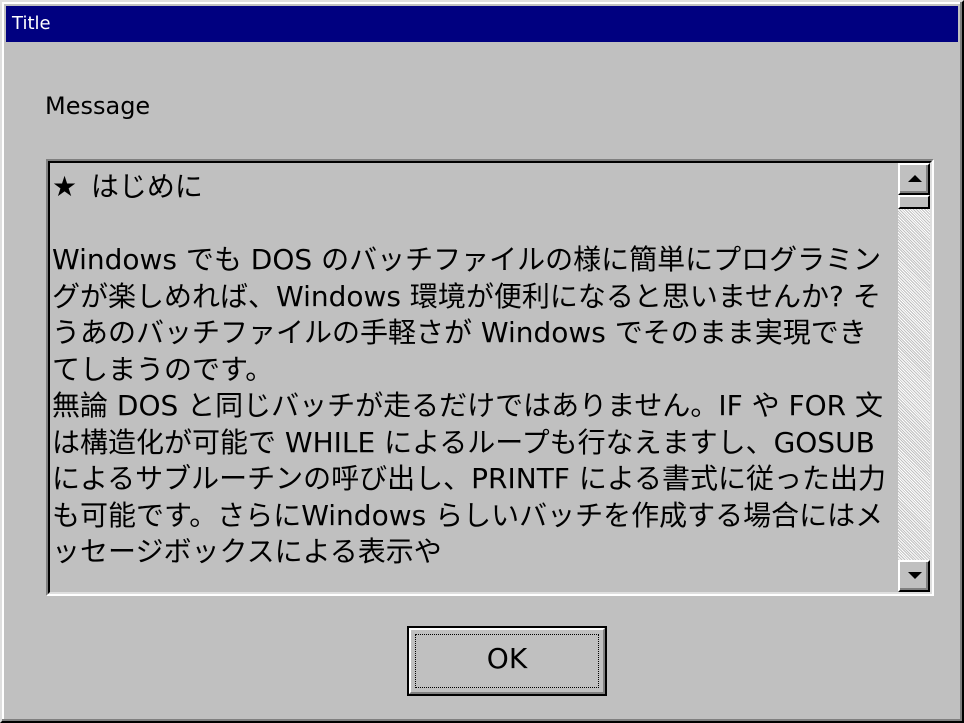 Image resolution: width=964 pixels, height=723 pixels. I want to click on title-bar: Title, so click(482, 24).